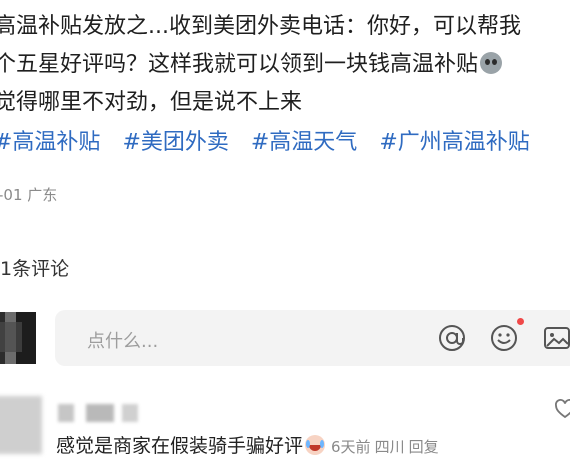  What do you see at coordinates (454, 142) in the screenshot?
I see `hashtag-link: #广州高温补贴` at bounding box center [454, 142].